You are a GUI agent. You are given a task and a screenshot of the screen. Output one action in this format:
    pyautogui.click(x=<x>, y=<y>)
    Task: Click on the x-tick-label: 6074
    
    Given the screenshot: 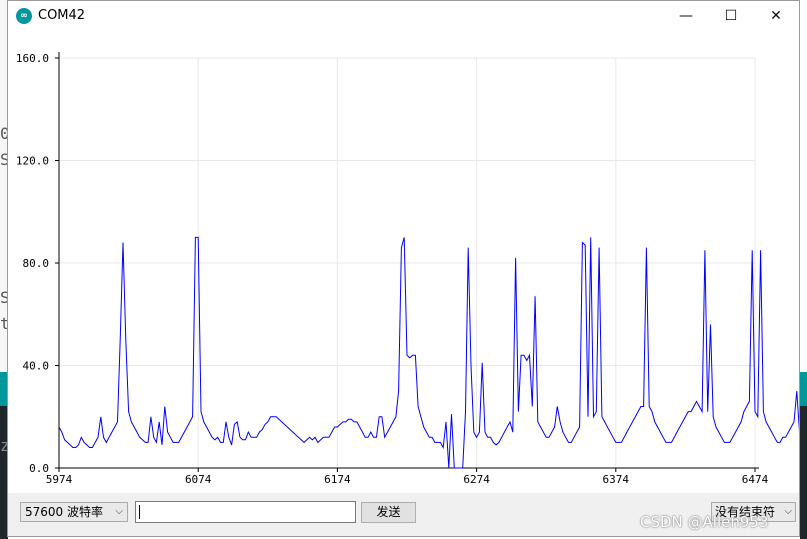 What is the action you would take?
    pyautogui.click(x=198, y=479)
    